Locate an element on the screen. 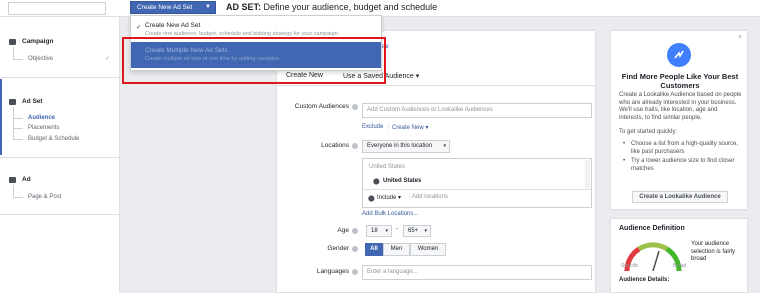  gauge-broad-label: Broad is located at coordinates (680, 266).